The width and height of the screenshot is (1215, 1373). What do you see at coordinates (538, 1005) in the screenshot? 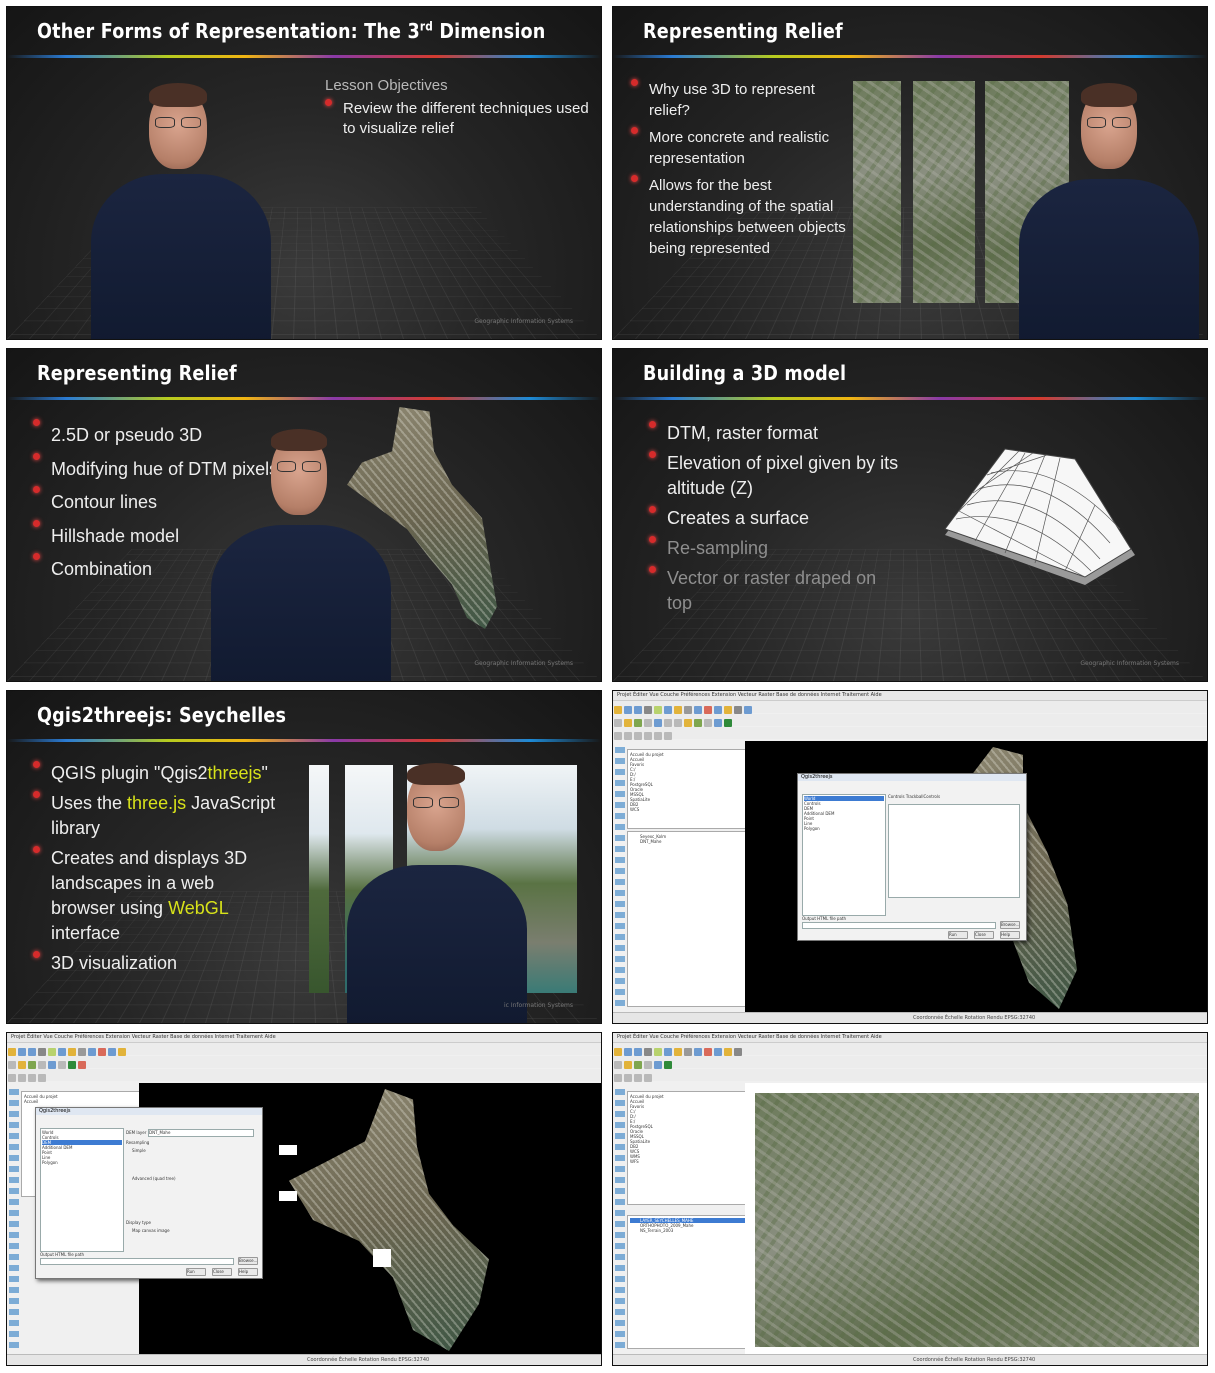
I see `slide-footer: ic Information Systems` at bounding box center [538, 1005].